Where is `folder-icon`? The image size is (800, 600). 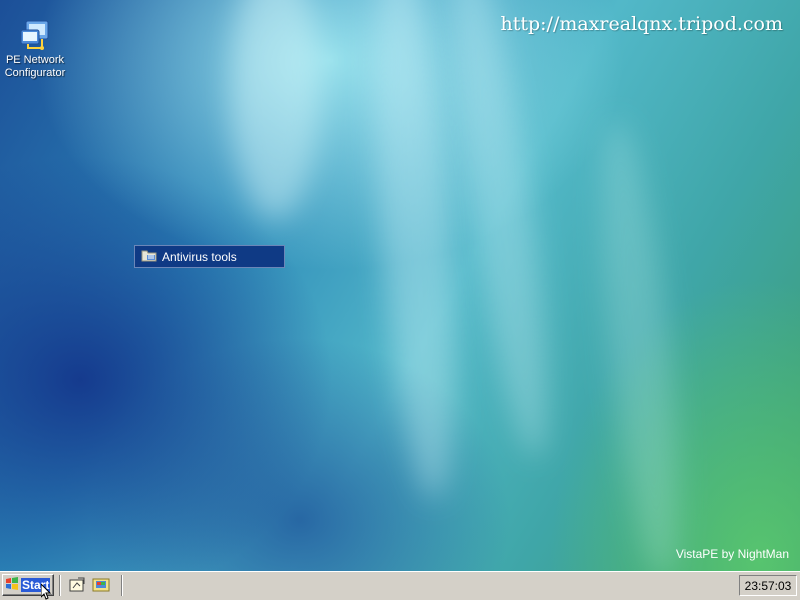 folder-icon is located at coordinates (149, 256).